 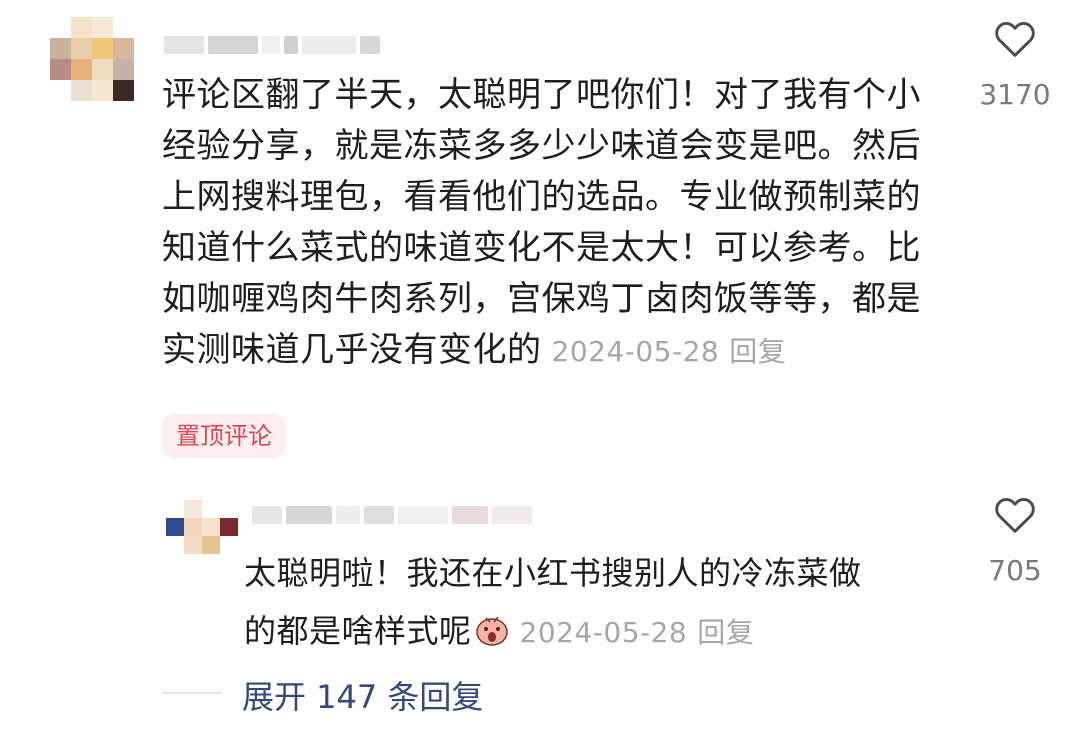 I want to click on reply-reply-button: 回复, so click(x=725, y=632).